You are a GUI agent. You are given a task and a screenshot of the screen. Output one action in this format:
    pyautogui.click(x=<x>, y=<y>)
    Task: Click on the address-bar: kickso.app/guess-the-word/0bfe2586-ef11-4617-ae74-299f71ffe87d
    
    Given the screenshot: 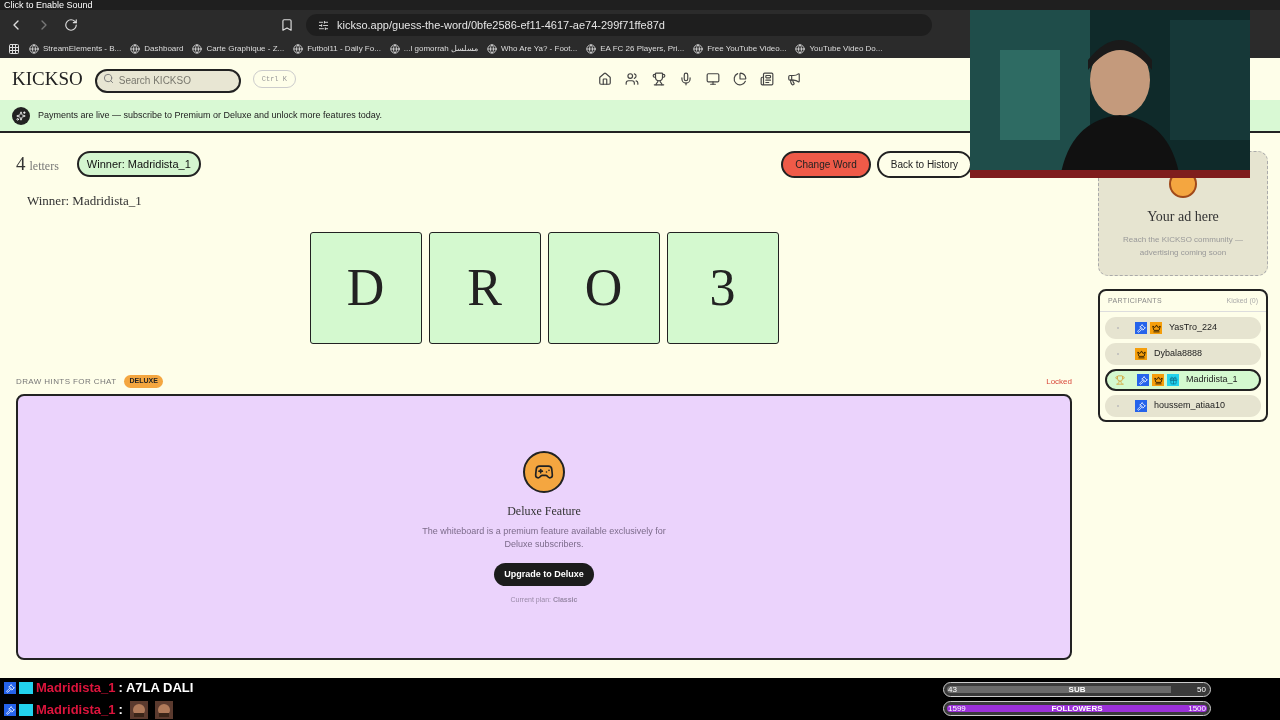 What is the action you would take?
    pyautogui.click(x=619, y=25)
    